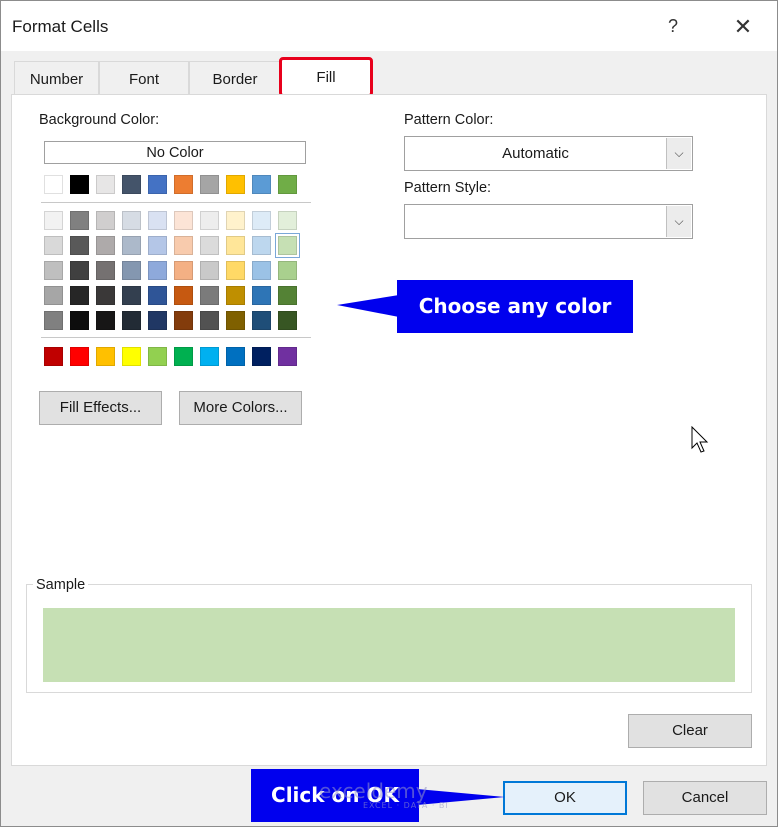 The height and width of the screenshot is (827, 778). I want to click on pattern-color-label: Pattern Color:, so click(449, 120).